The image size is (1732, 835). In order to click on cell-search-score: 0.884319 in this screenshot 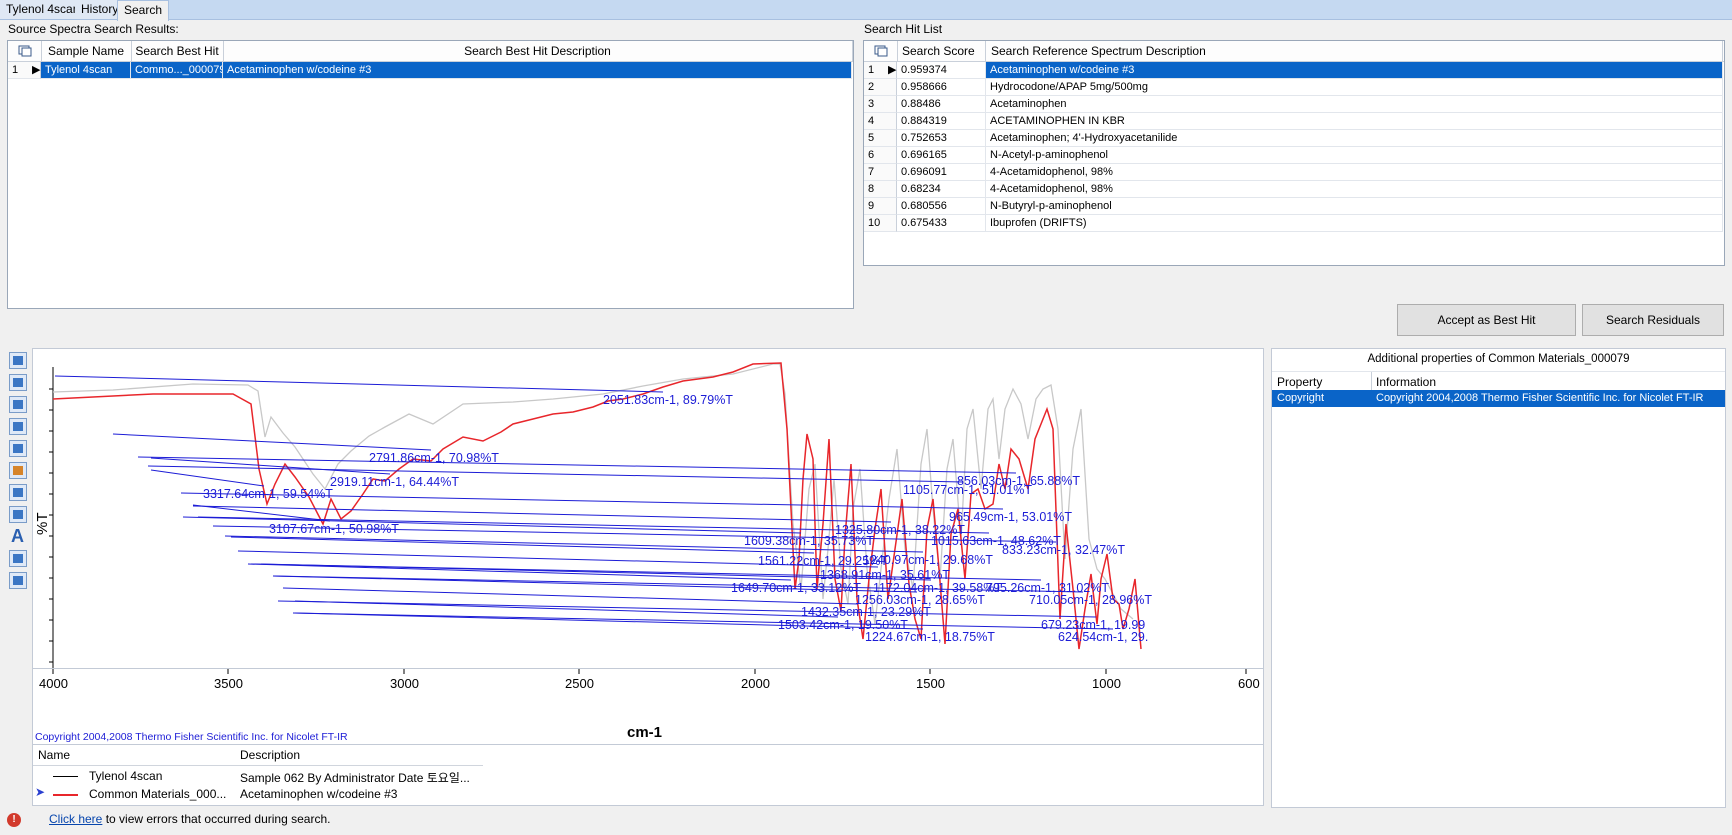, I will do `click(941, 121)`.